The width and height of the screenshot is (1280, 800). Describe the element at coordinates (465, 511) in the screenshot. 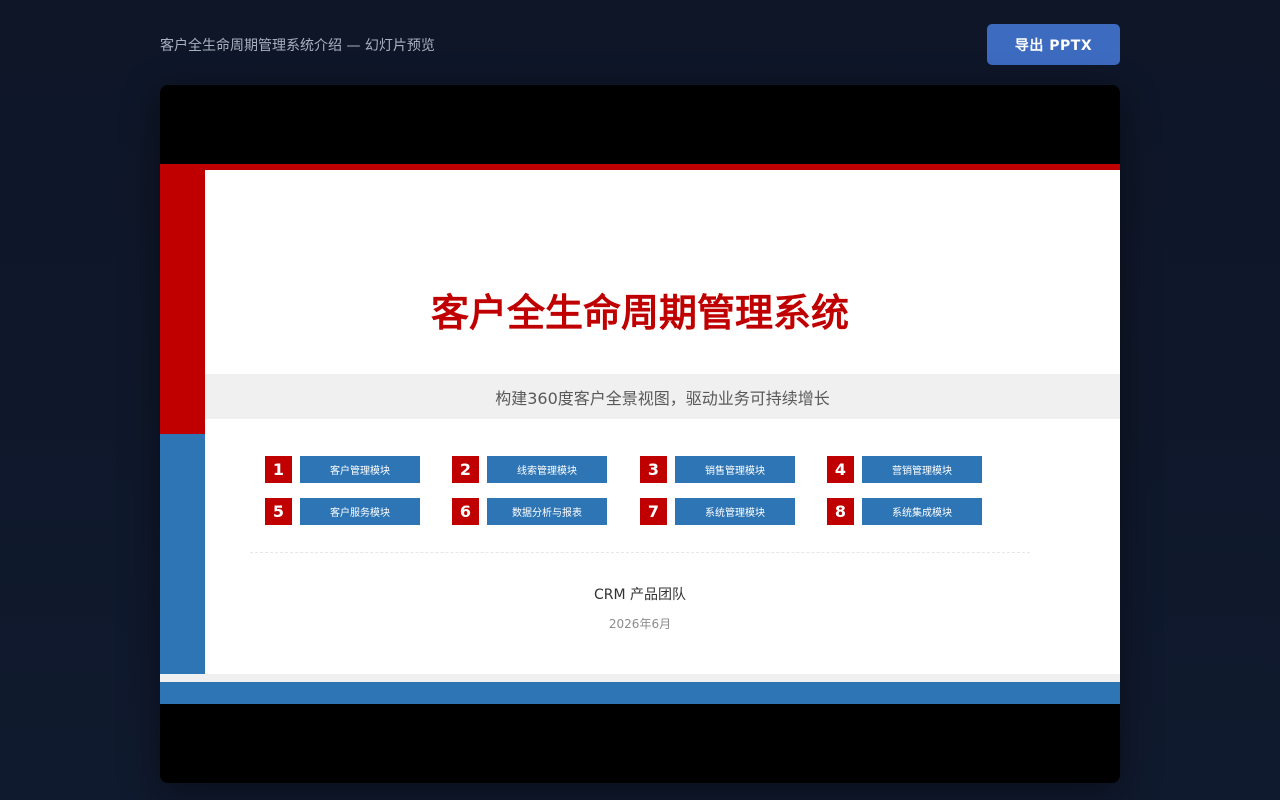

I see `module-number: 6` at that location.